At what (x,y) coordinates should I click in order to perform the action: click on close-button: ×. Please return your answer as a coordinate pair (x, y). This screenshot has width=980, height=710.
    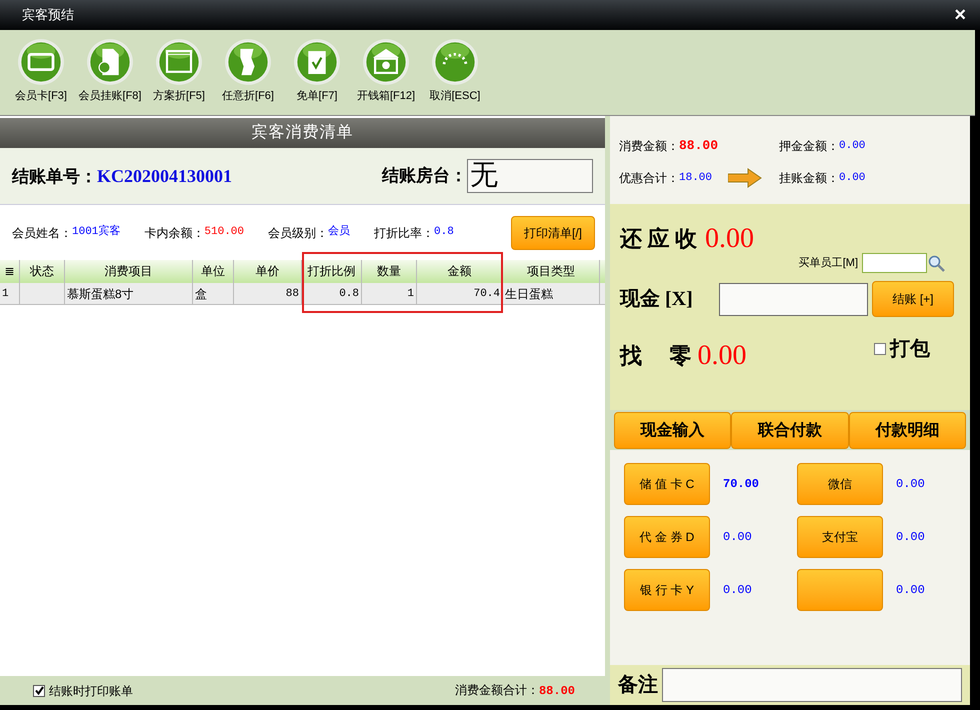
    Looking at the image, I should click on (960, 15).